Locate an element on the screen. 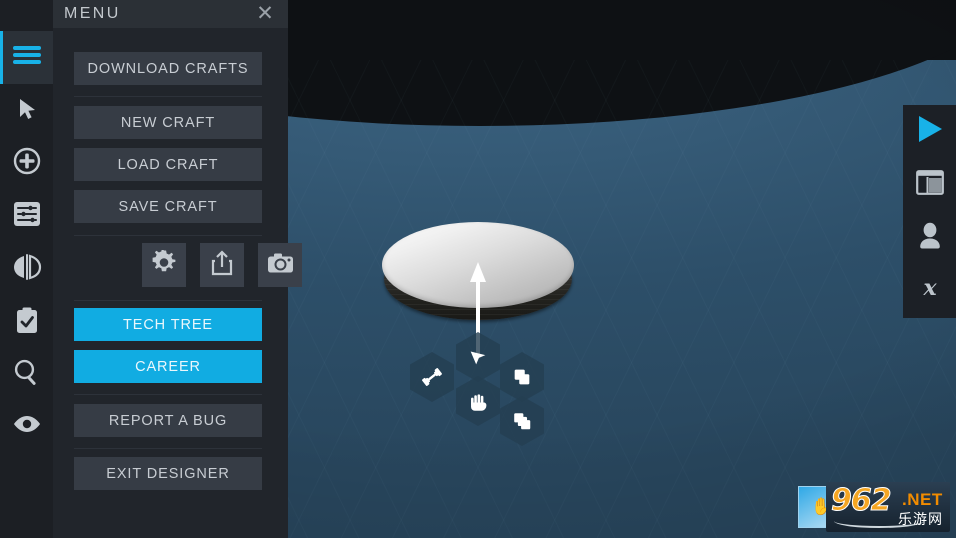 The image size is (956, 538). hamburger-icon is located at coordinates (27, 57).